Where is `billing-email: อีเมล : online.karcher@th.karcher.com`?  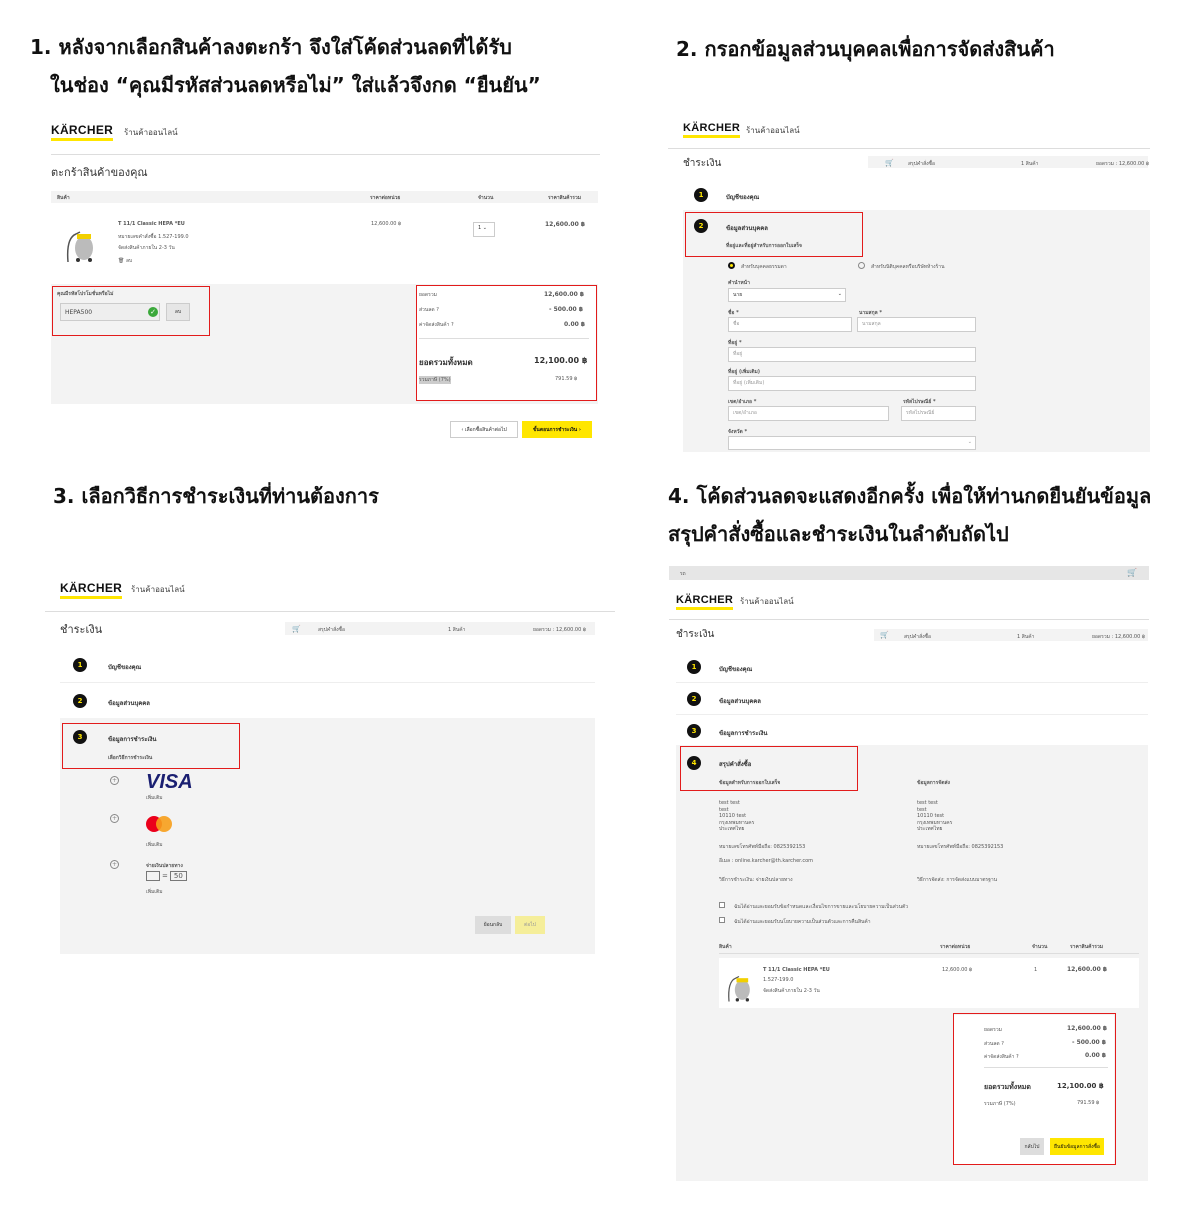
billing-email: อีเมล : online.karcher@th.karcher.com is located at coordinates (766, 861).